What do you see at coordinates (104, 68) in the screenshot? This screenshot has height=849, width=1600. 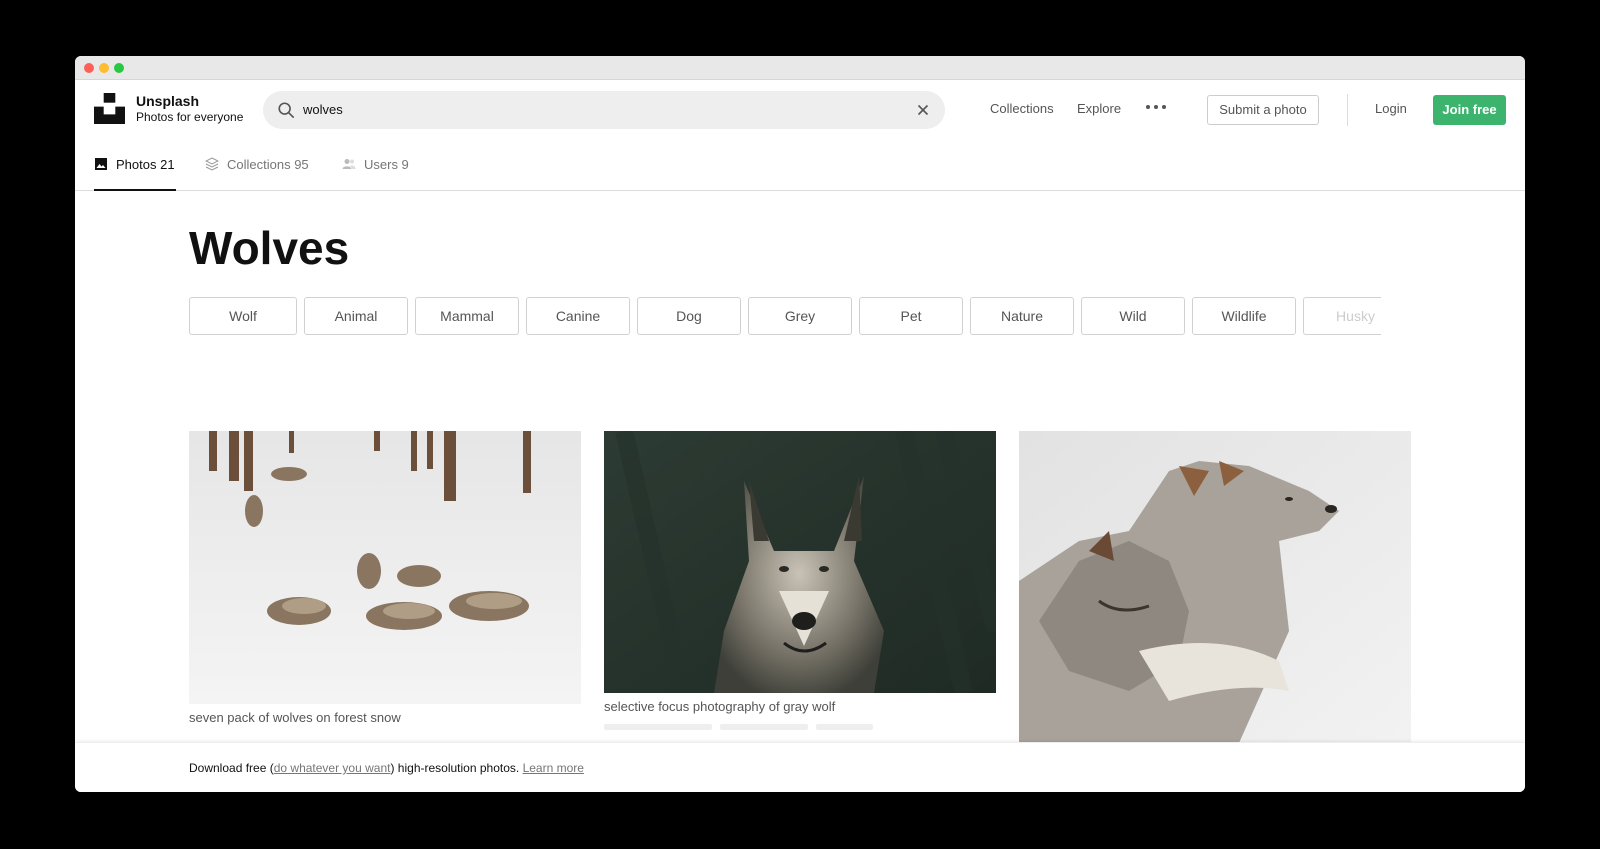 I see `minimize-window-button` at bounding box center [104, 68].